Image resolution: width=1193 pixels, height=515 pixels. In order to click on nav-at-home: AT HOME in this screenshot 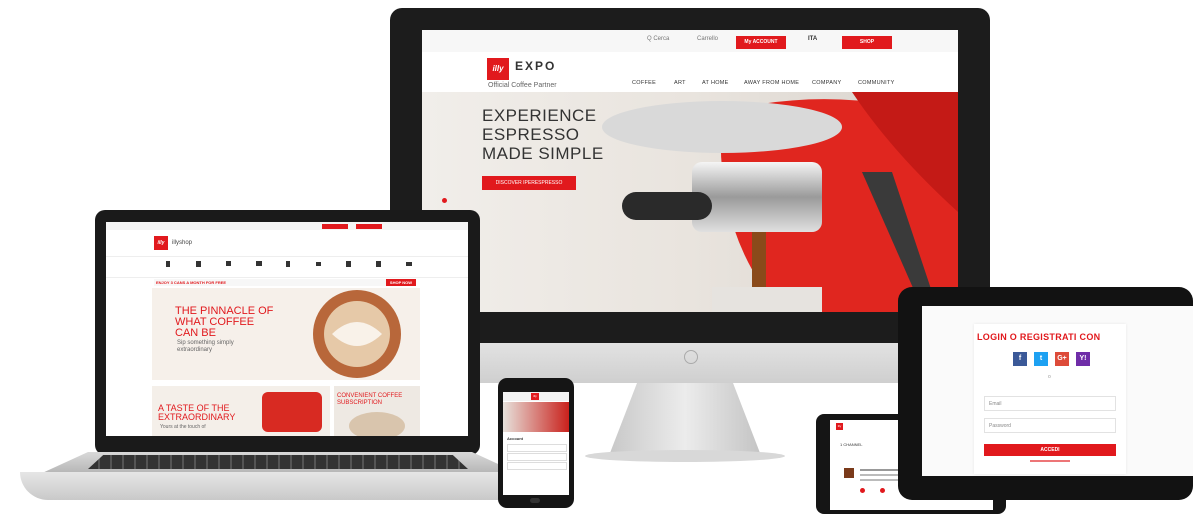, I will do `click(715, 83)`.